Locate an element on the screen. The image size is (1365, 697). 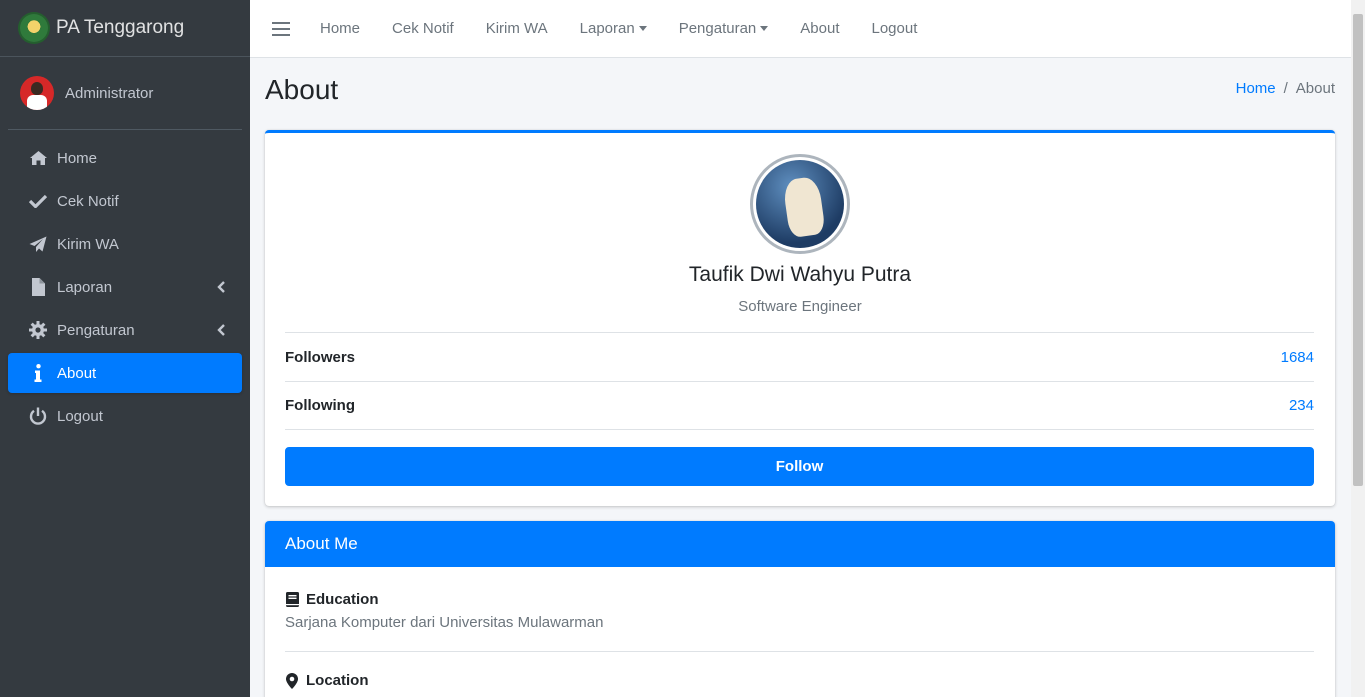
education-label: Education is located at coordinates (342, 599).